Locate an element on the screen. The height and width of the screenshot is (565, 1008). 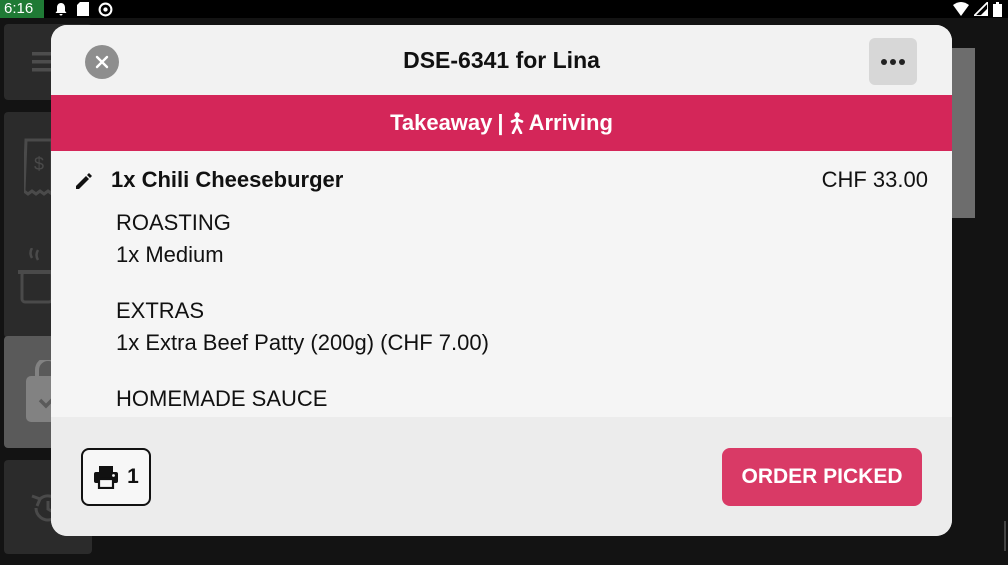
signal-icon is located at coordinates (981, 9).